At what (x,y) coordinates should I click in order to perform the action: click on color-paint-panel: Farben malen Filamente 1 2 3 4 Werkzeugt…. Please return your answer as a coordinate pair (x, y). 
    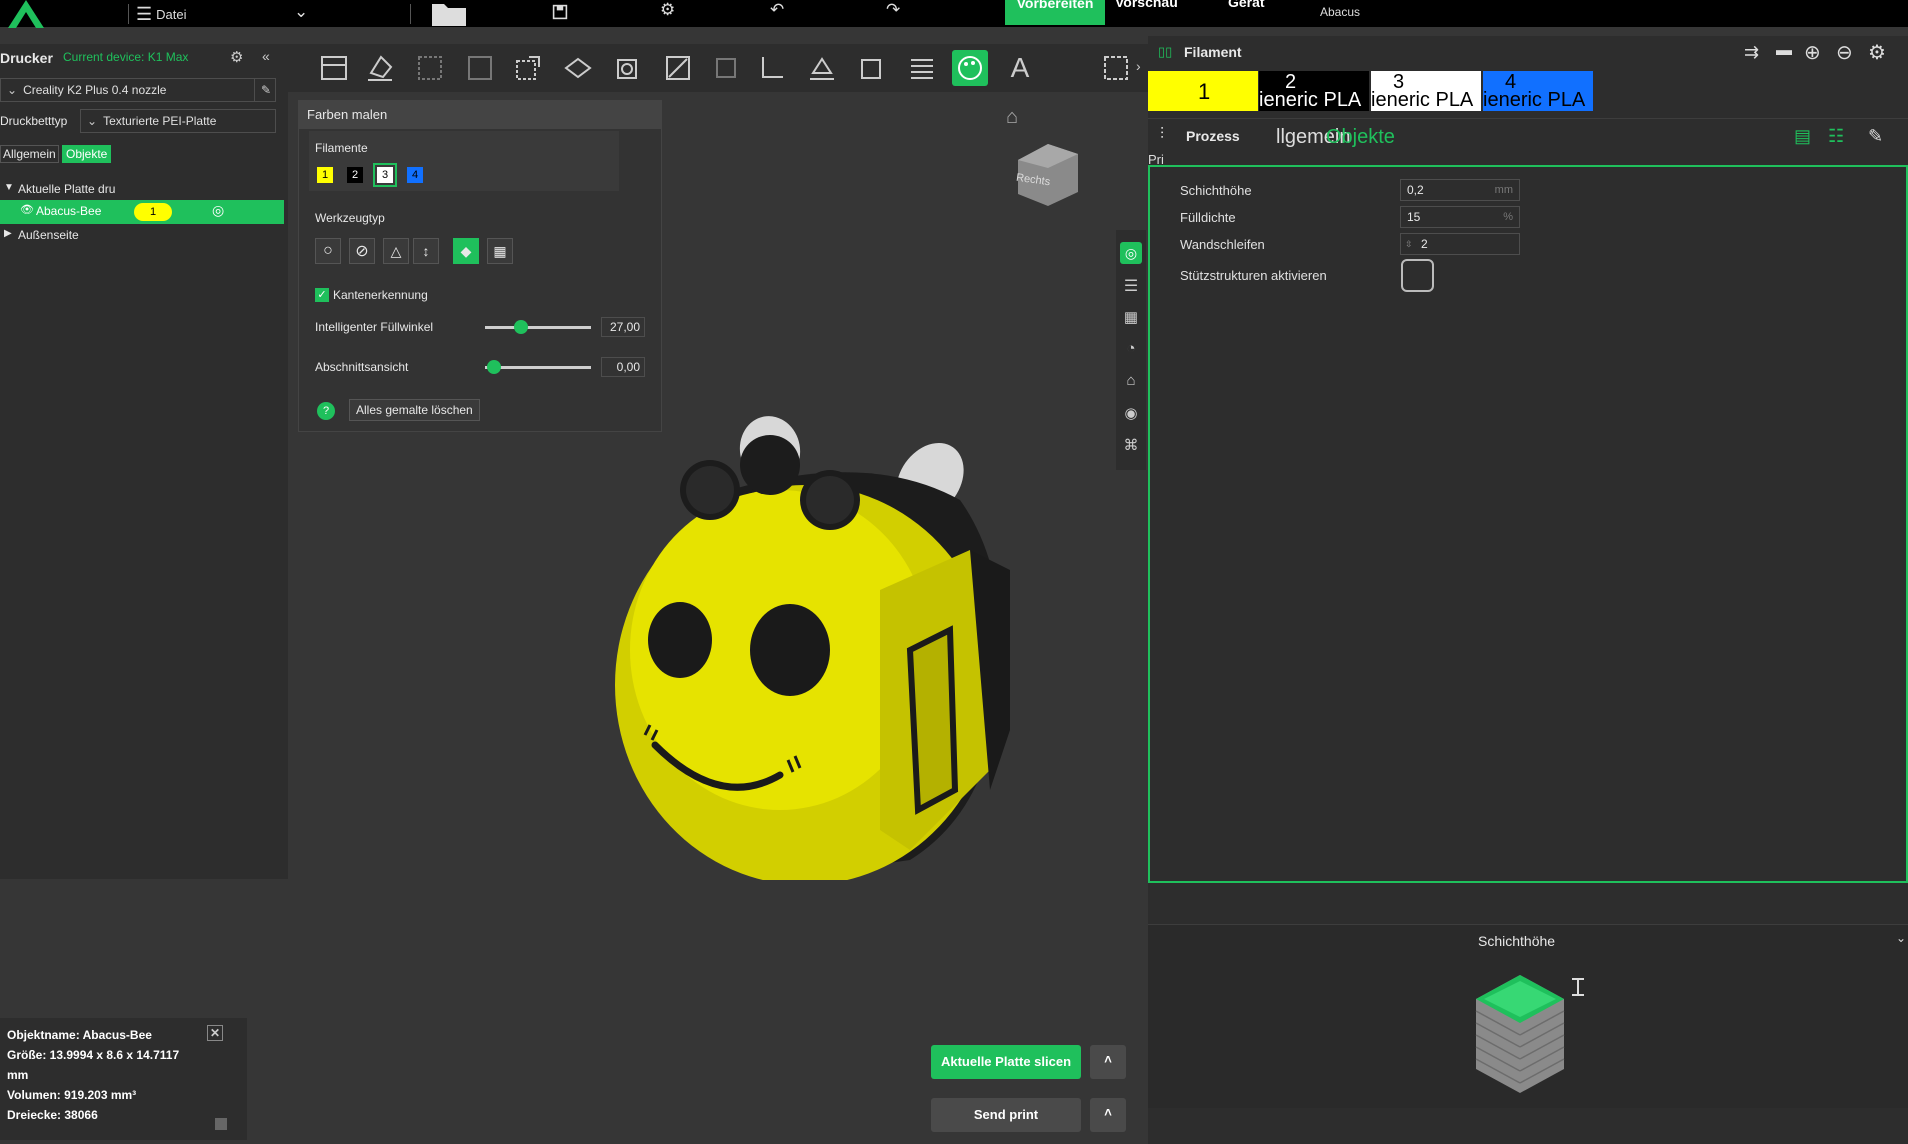
    Looking at the image, I should click on (480, 266).